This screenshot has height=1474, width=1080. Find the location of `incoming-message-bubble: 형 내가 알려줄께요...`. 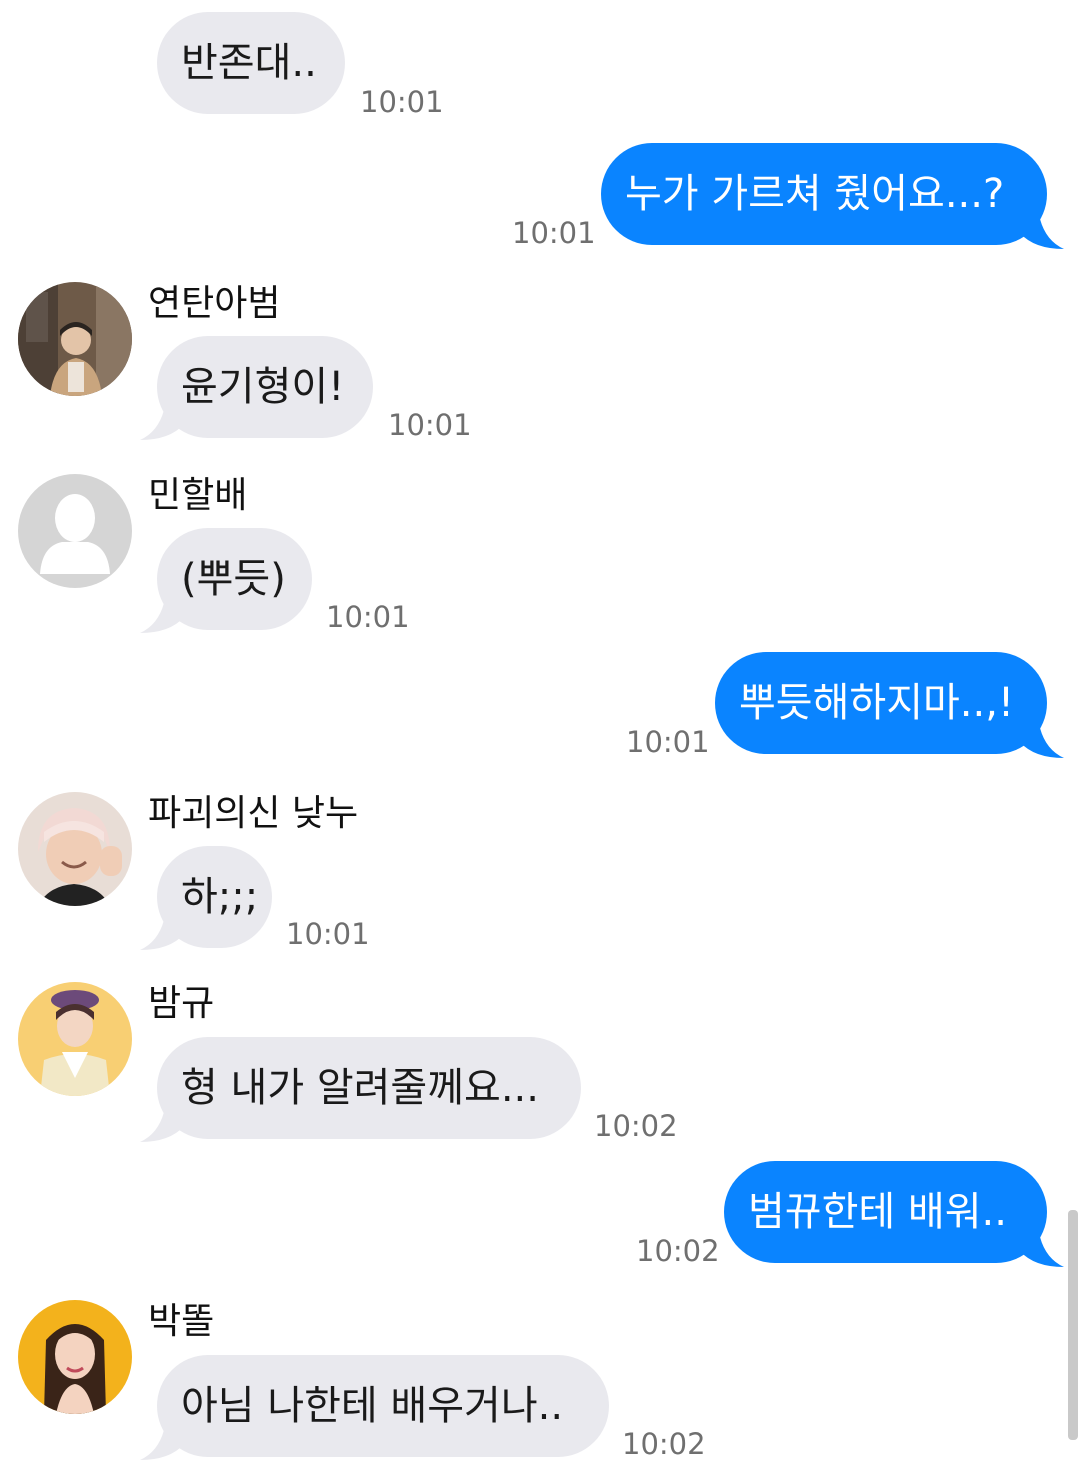

incoming-message-bubble: 형 내가 알려줄께요... is located at coordinates (369, 1088).